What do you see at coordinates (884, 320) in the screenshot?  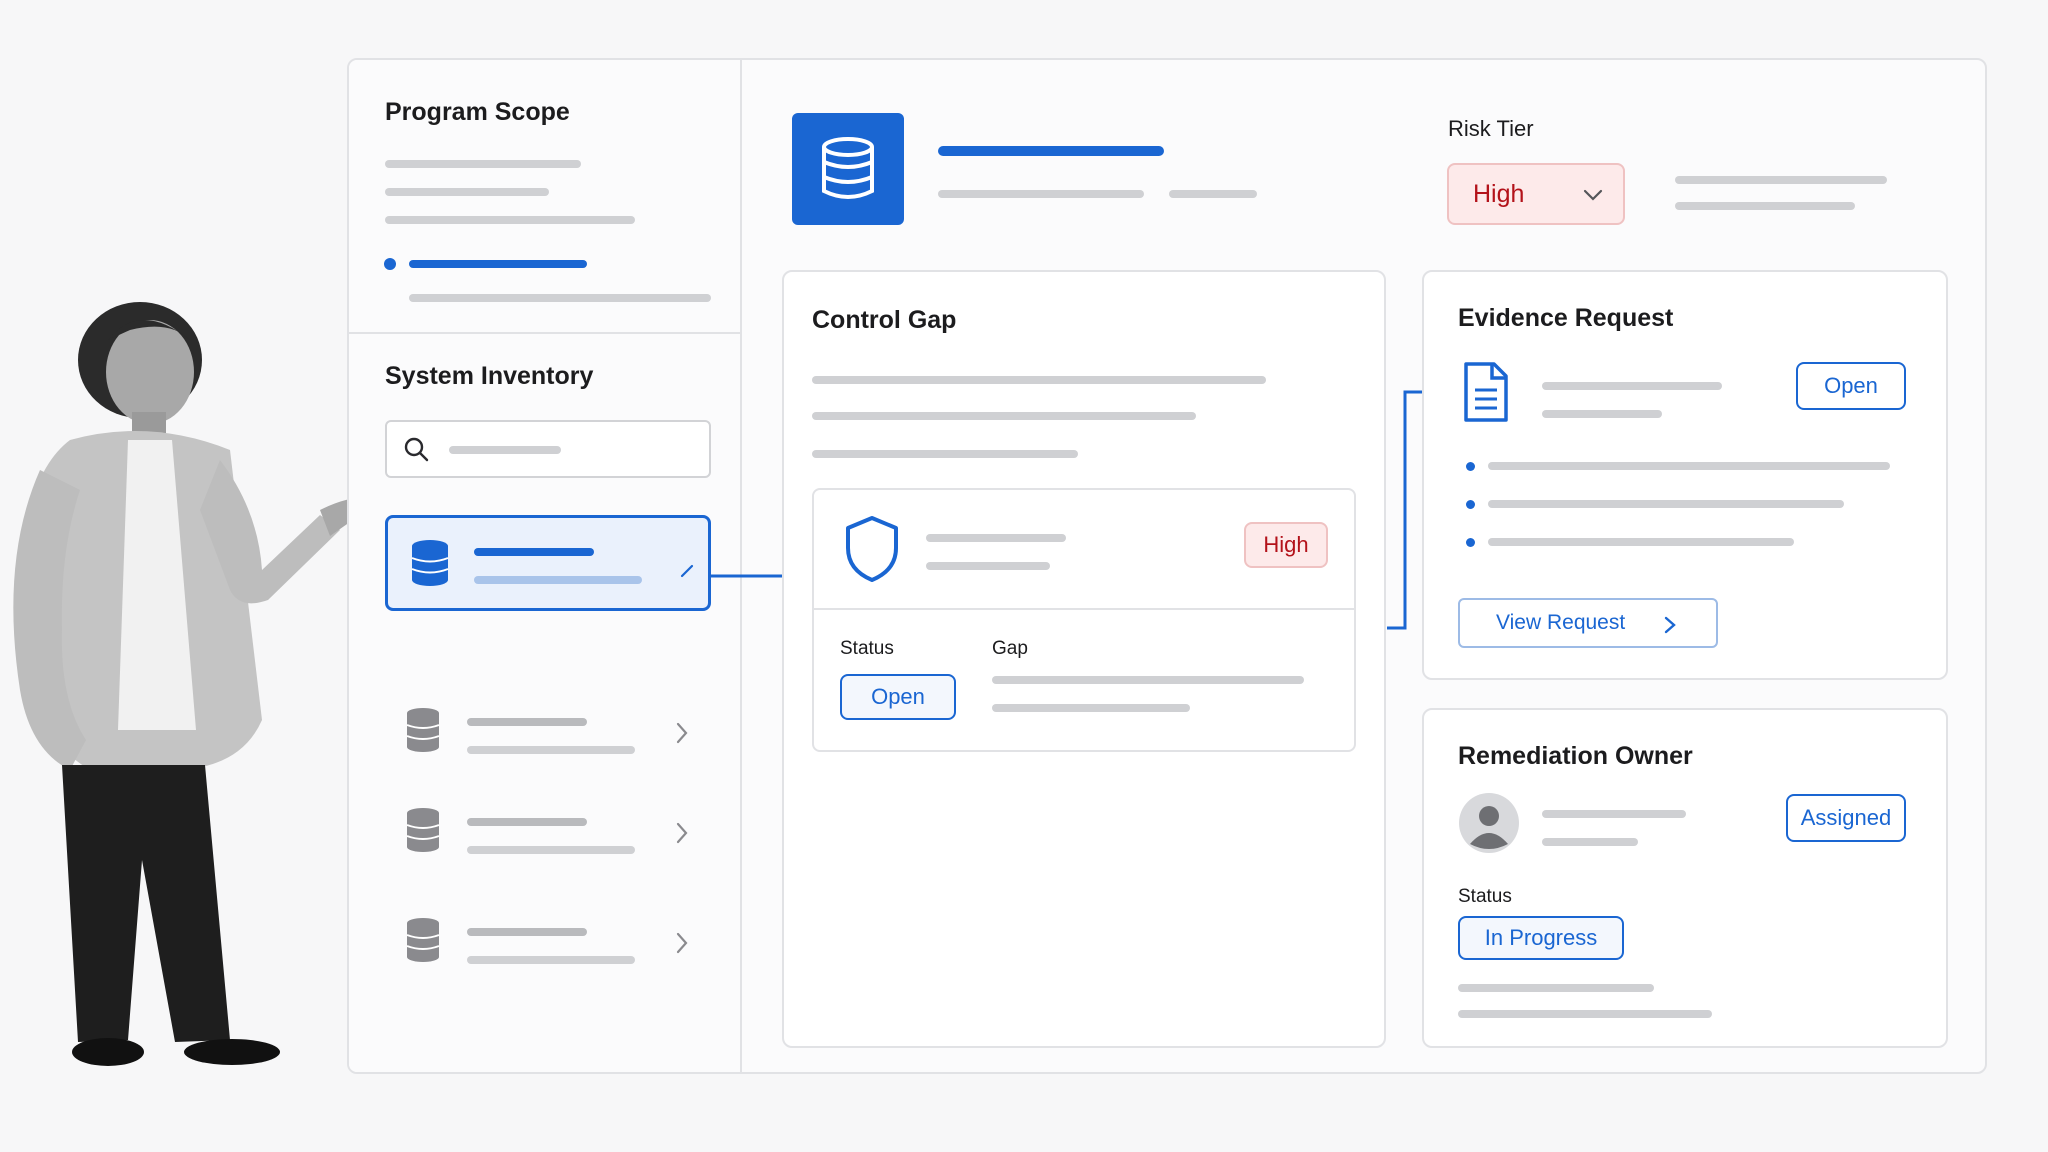 I see `control-gap-title: Control Gap` at bounding box center [884, 320].